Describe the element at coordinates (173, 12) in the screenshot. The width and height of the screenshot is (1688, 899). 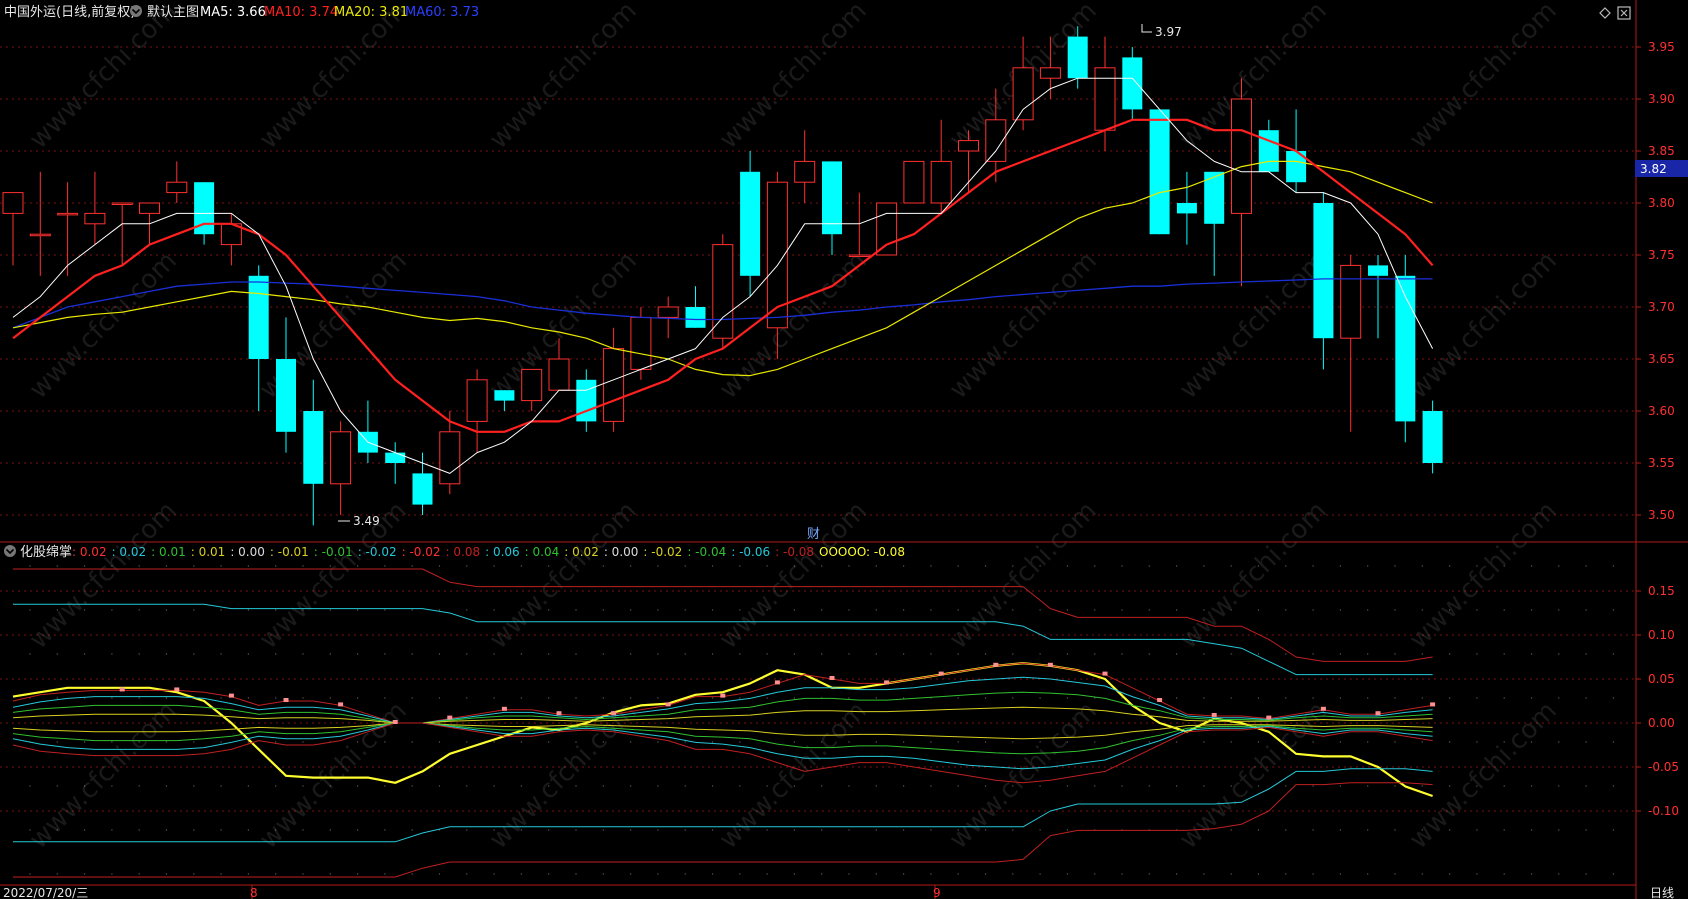
I see `main-chart-label: 默认主图` at that location.